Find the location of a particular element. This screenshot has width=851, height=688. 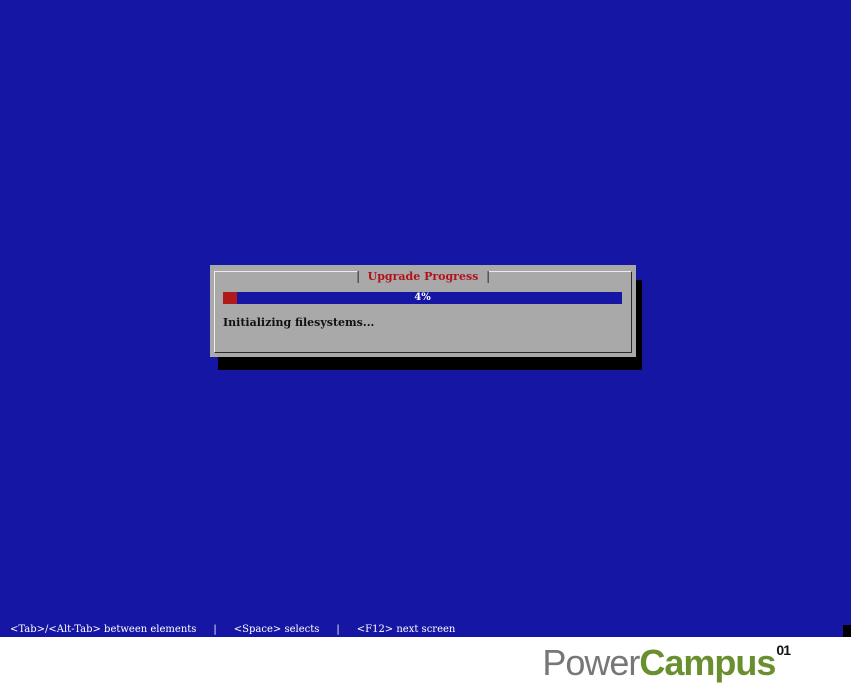

progress-percent-label: 4% is located at coordinates (422, 297).